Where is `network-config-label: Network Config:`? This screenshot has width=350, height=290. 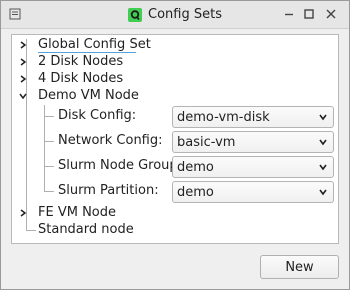 network-config-label: Network Config: is located at coordinates (110, 140).